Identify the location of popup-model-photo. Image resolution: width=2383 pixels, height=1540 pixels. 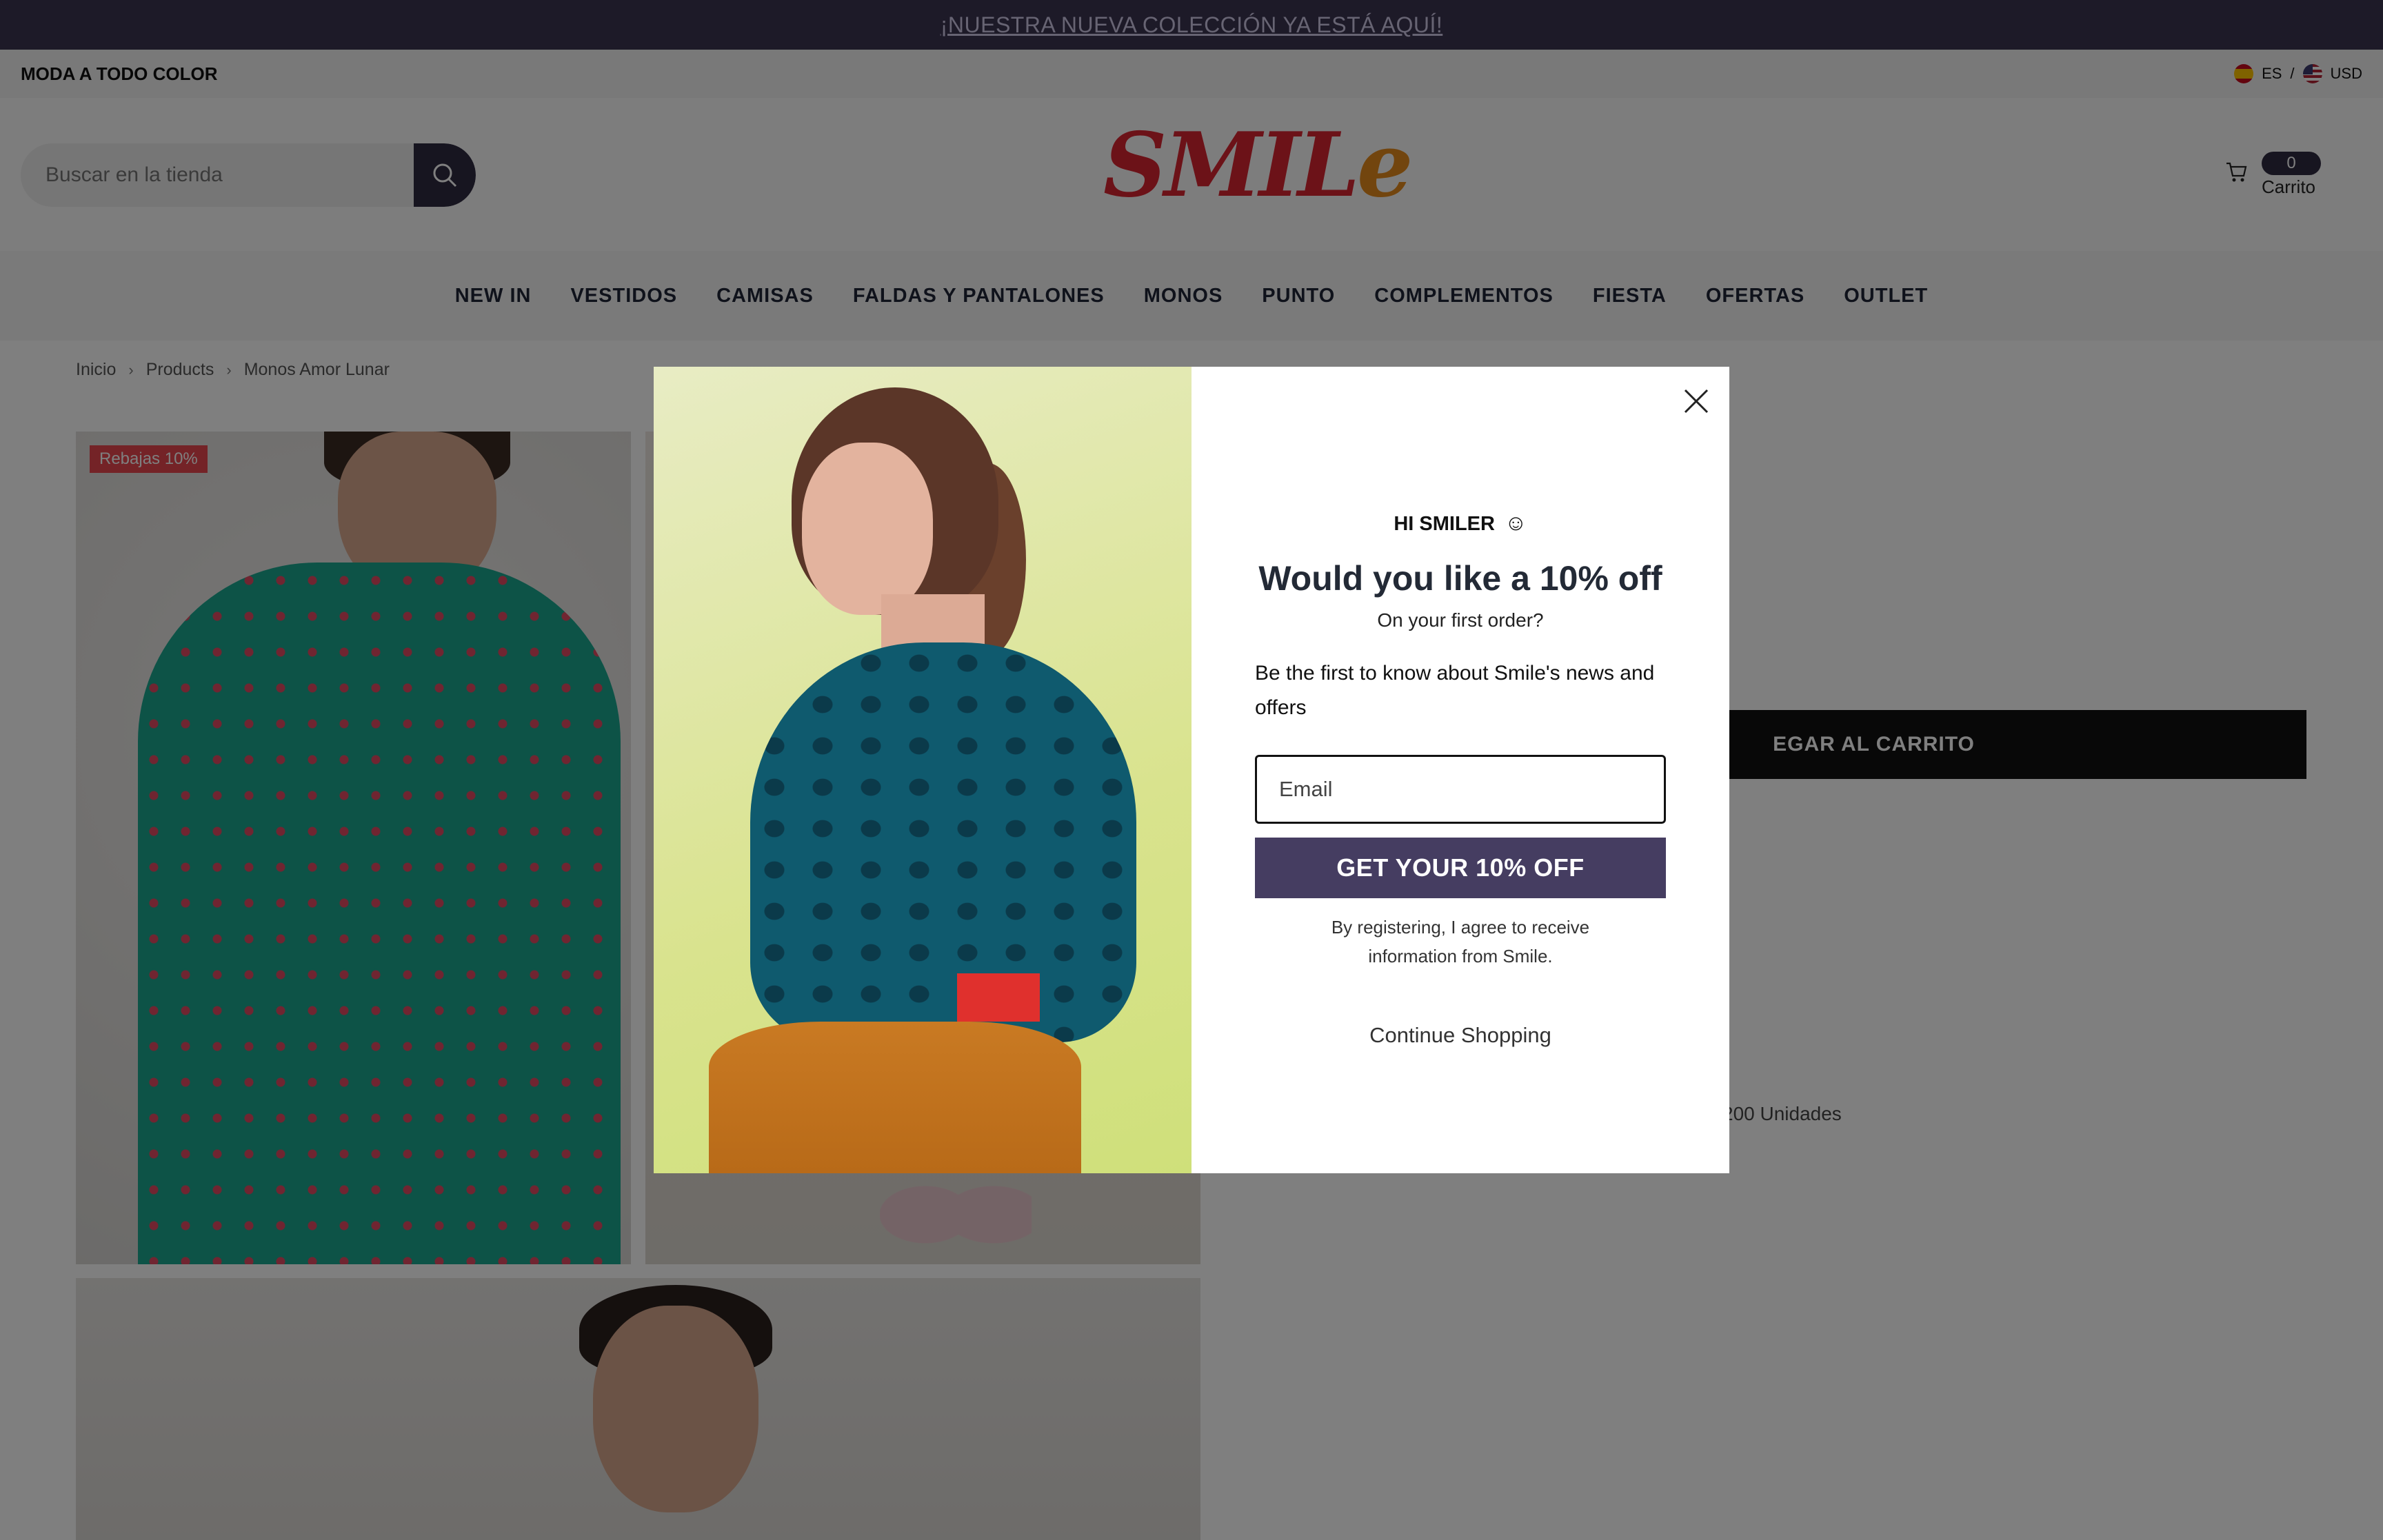
(923, 770).